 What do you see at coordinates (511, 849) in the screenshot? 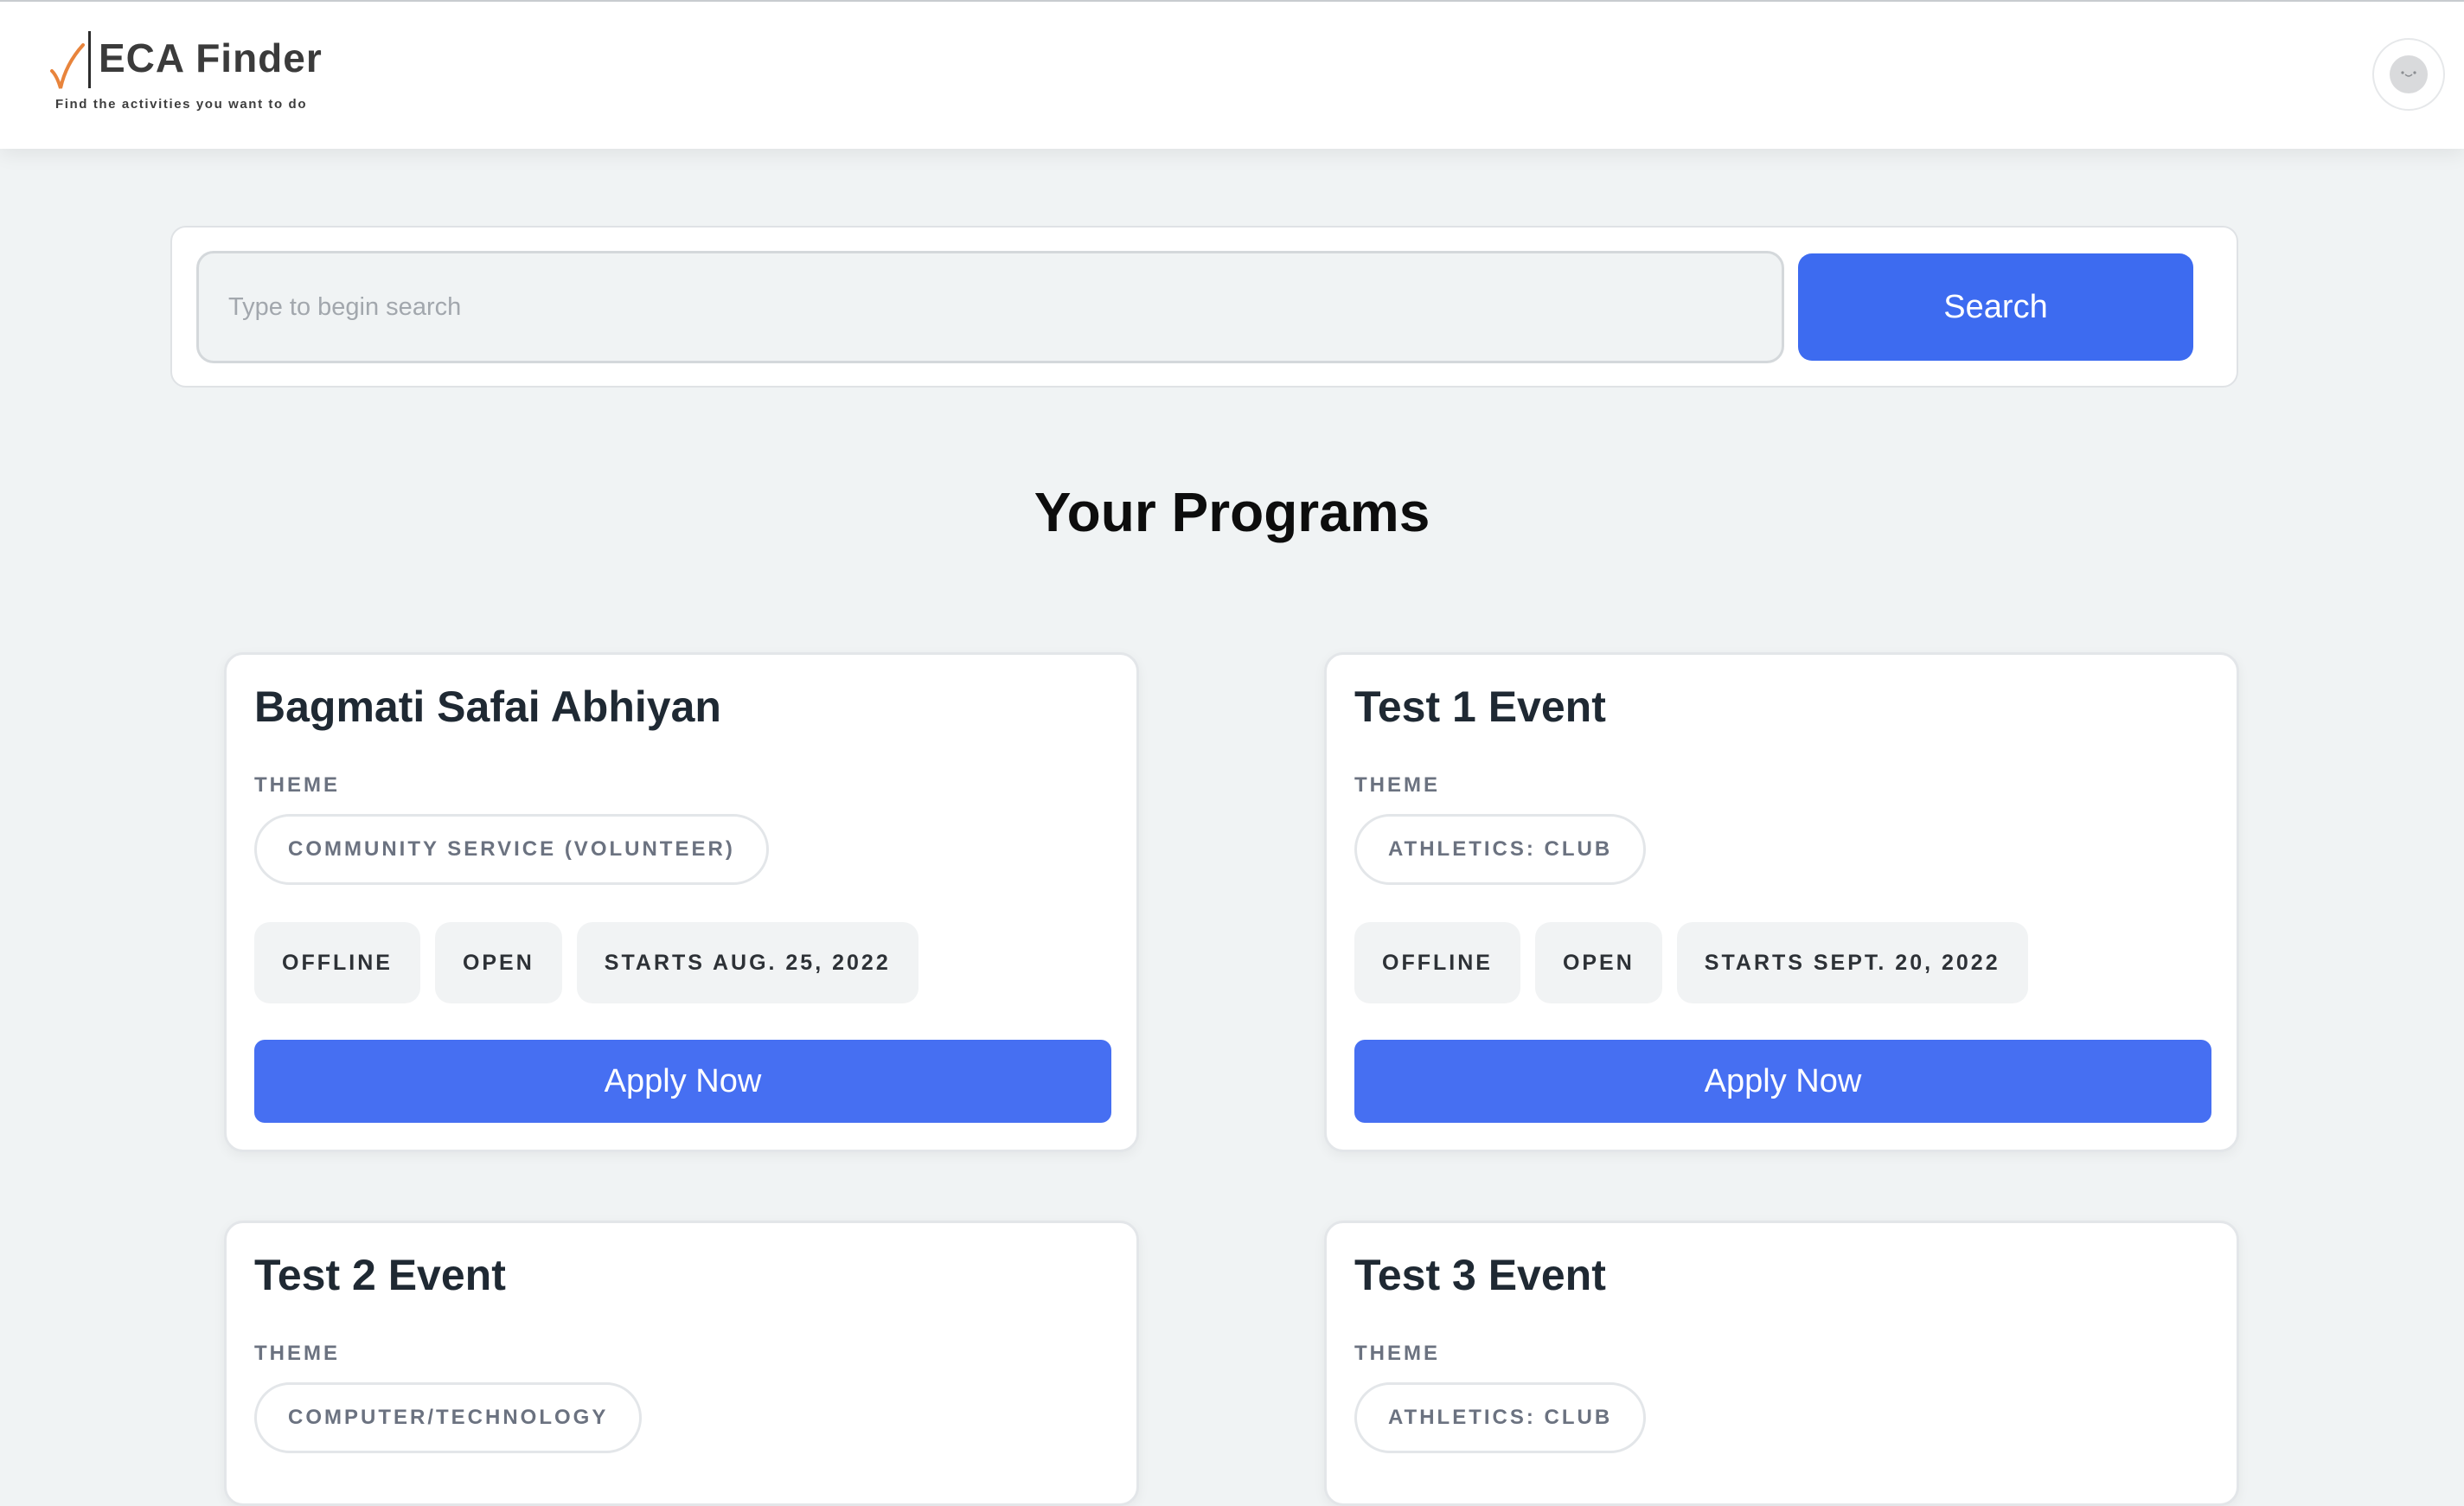
I see `theme-badge: COMMUNITY SERVICE (VOLUNTEER)` at bounding box center [511, 849].